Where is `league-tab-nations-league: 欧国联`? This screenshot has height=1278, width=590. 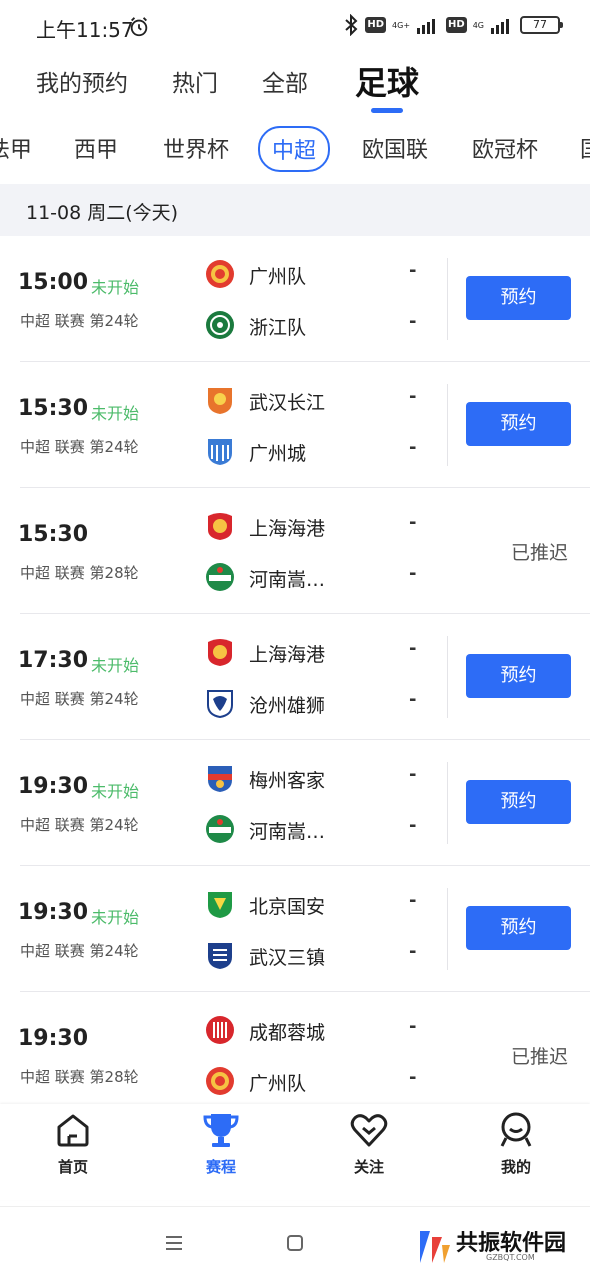 league-tab-nations-league: 欧国联 is located at coordinates (395, 148).